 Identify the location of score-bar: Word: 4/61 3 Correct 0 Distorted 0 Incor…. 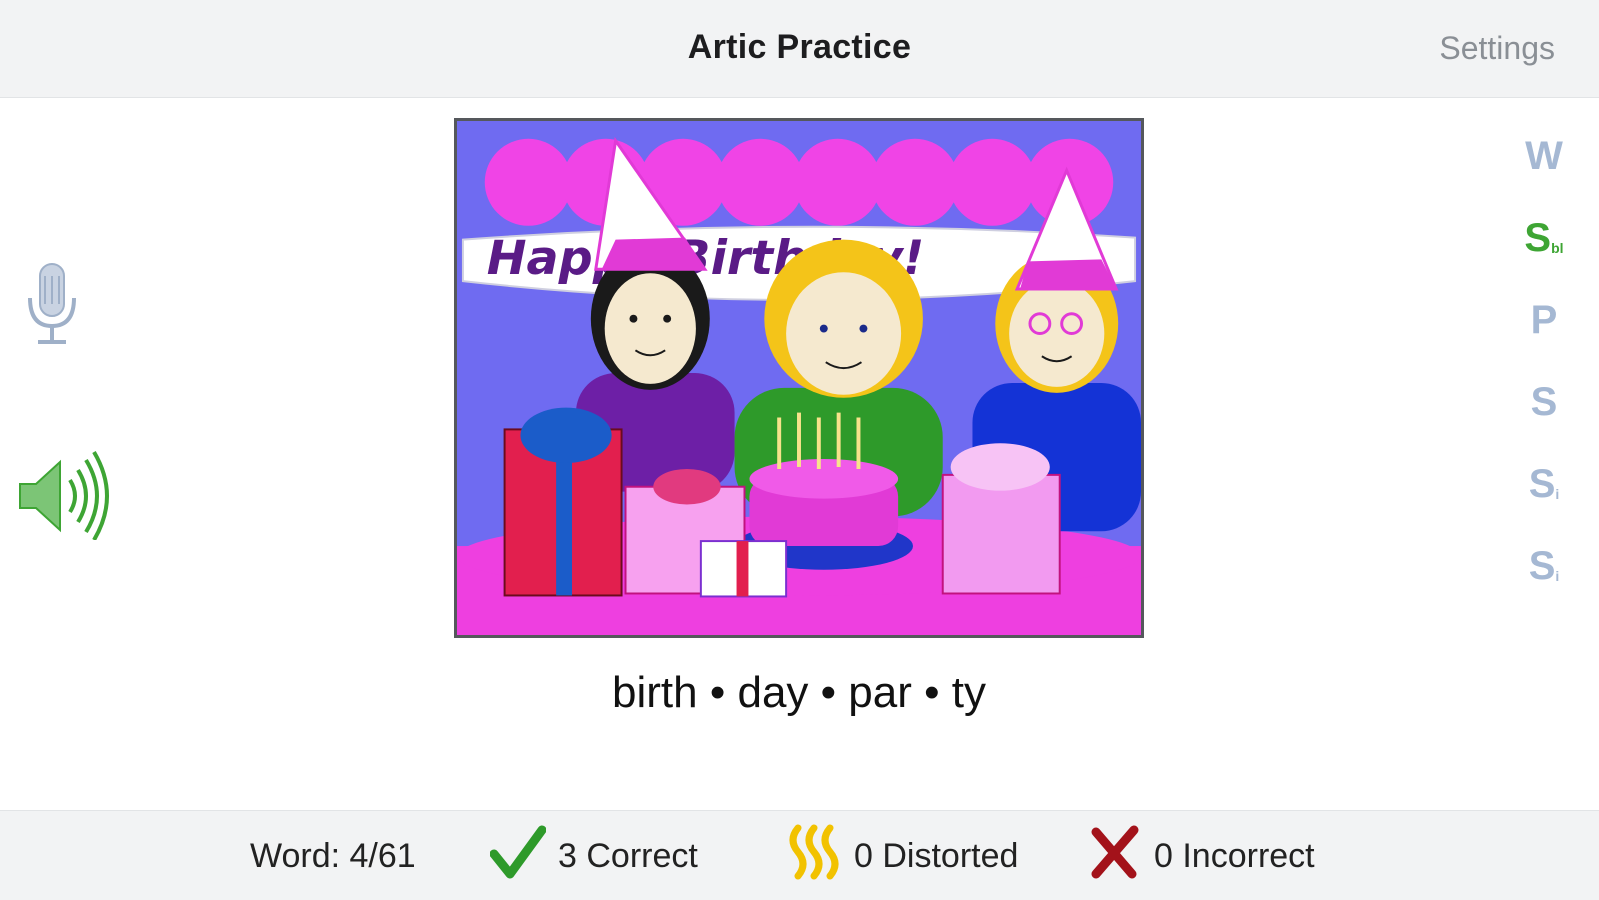
(799, 855).